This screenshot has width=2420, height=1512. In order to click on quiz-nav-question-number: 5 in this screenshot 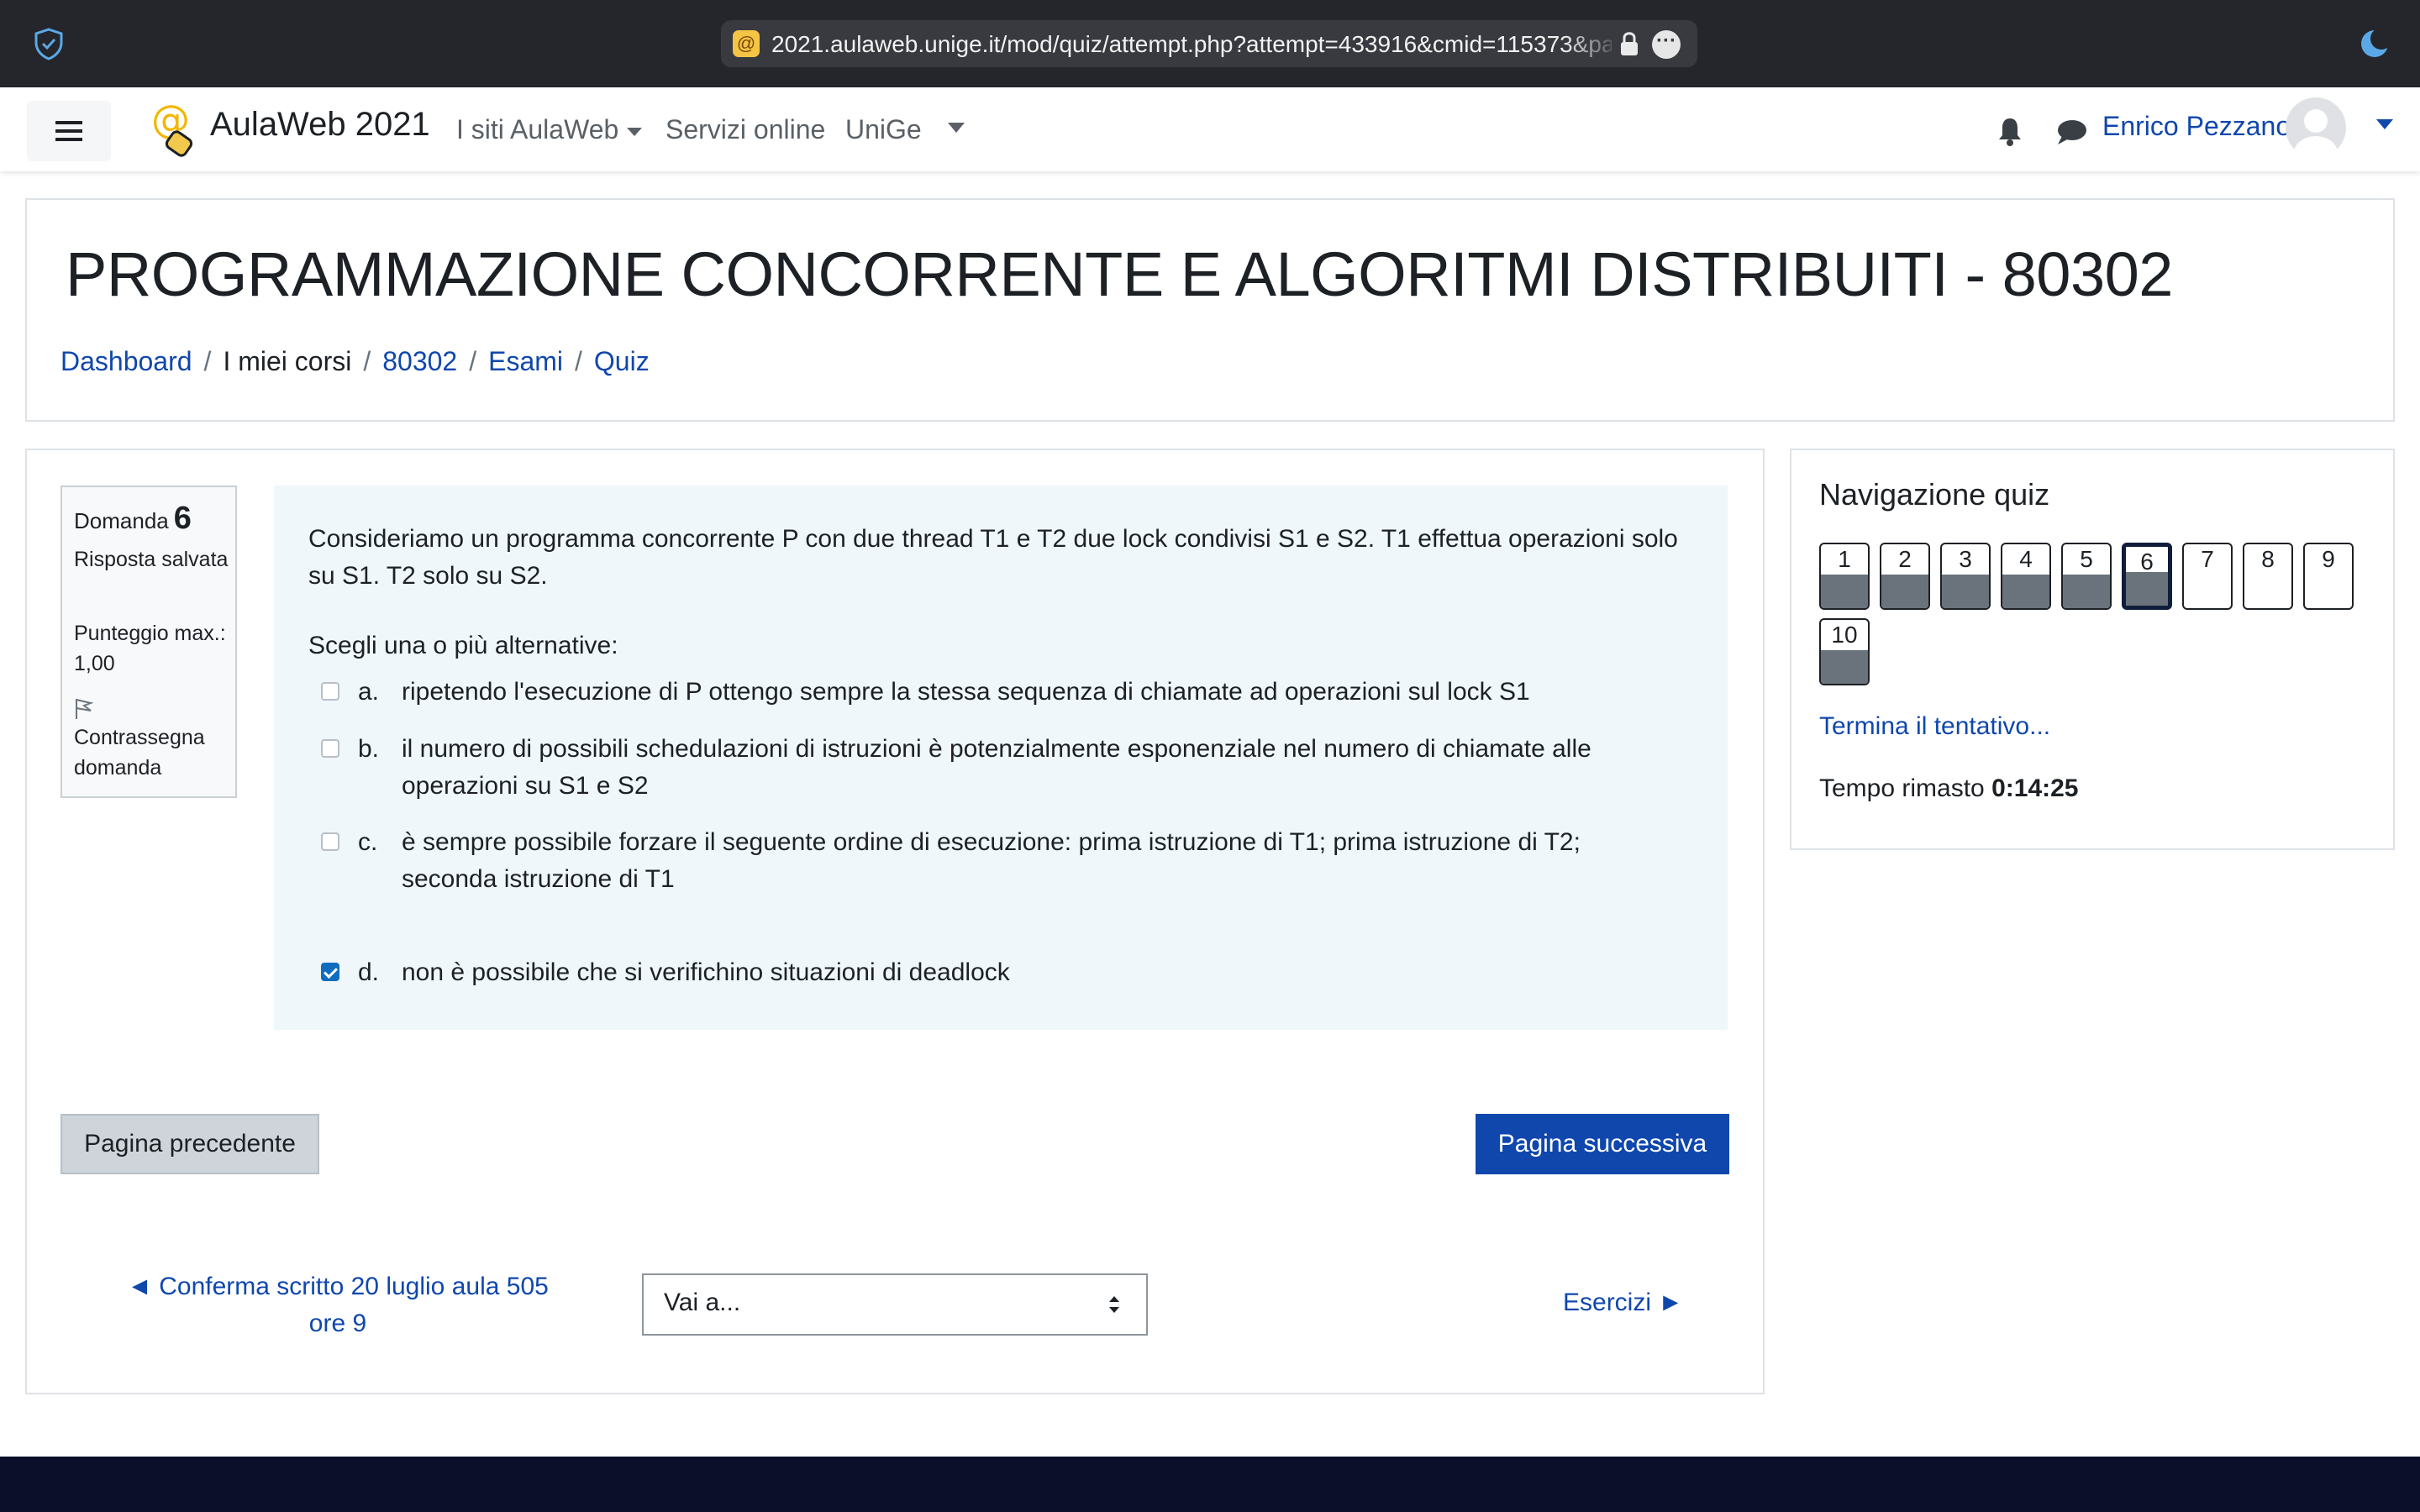, I will do `click(2086, 559)`.